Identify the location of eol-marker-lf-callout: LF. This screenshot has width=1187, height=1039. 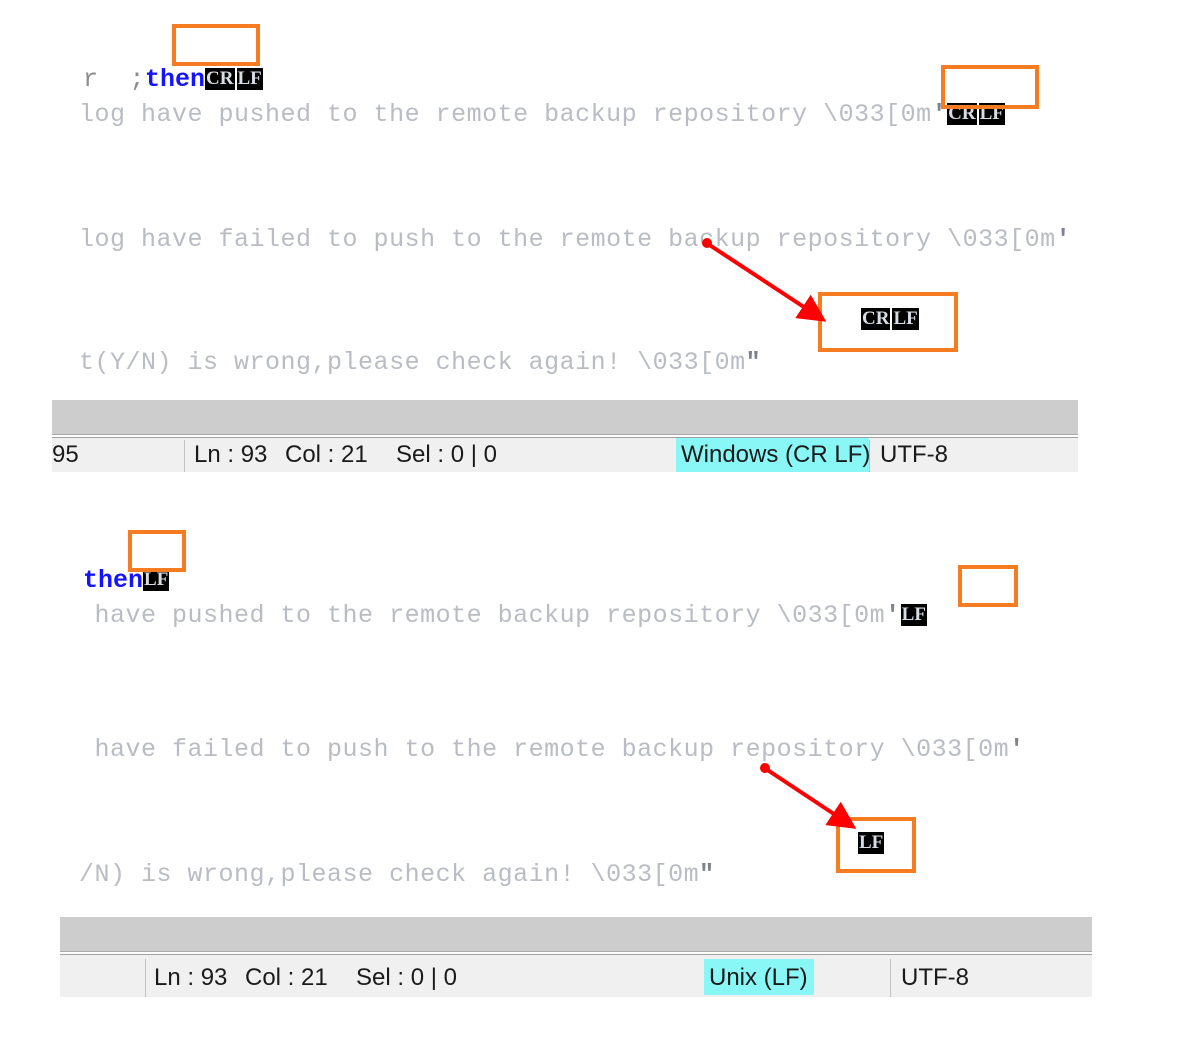
(871, 844).